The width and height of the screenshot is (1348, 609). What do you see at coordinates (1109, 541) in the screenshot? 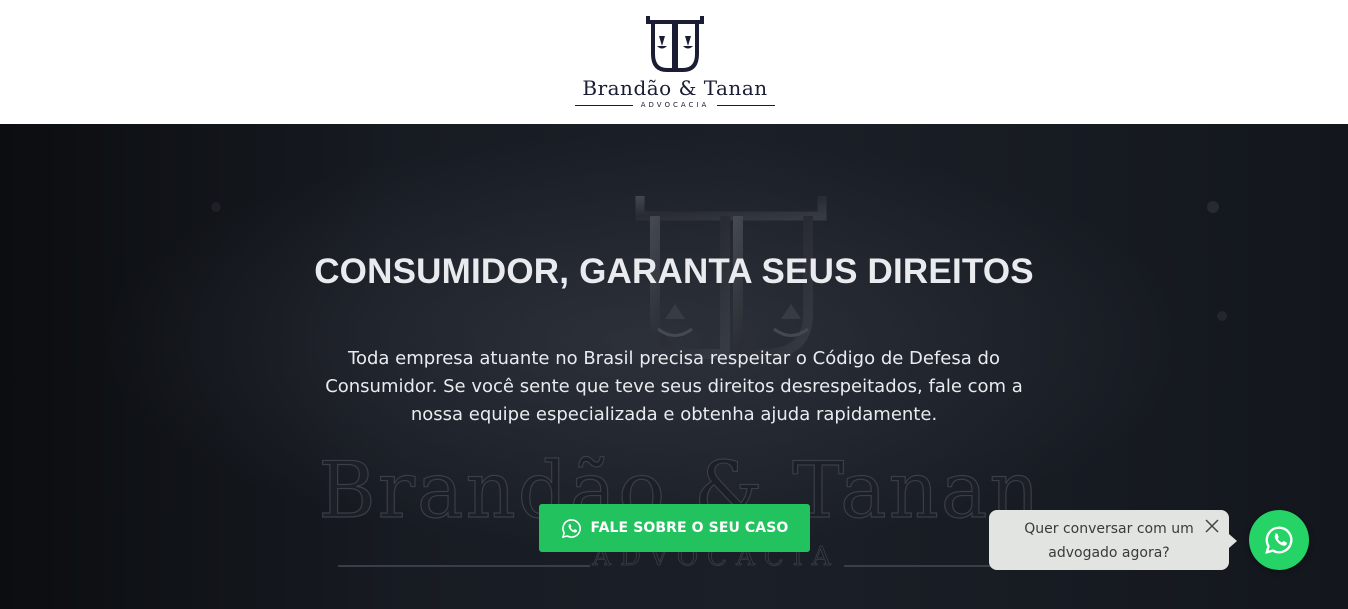
I see `chat-prompt-text: Quer conversar com um advogado agora?` at bounding box center [1109, 541].